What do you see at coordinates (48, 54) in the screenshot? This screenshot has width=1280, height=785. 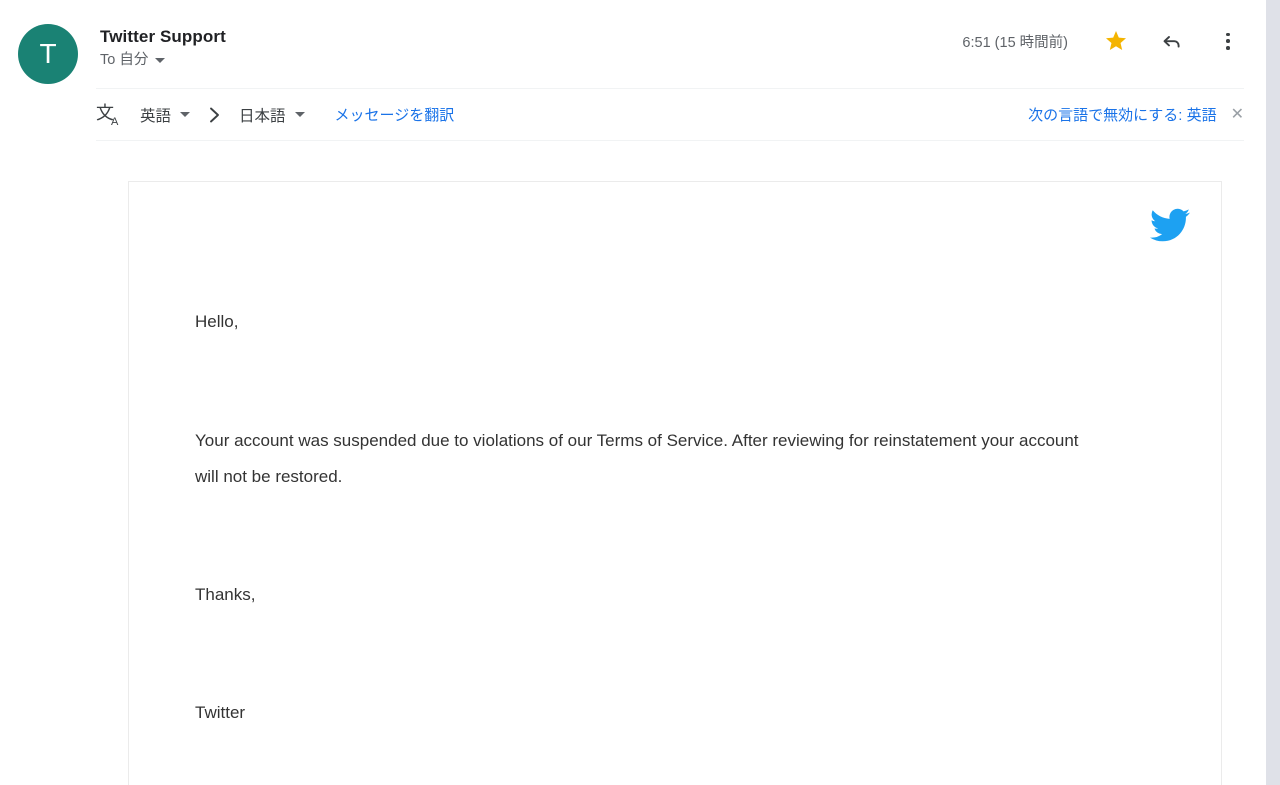 I see `avatar: T` at bounding box center [48, 54].